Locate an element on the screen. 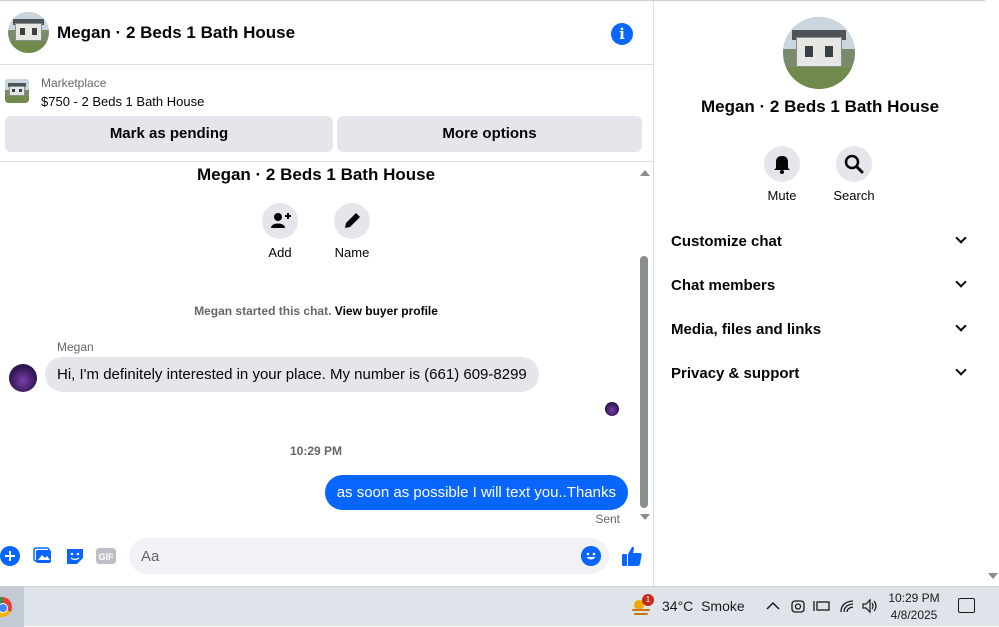 This screenshot has height=627, width=999. name-button is located at coordinates (352, 221).